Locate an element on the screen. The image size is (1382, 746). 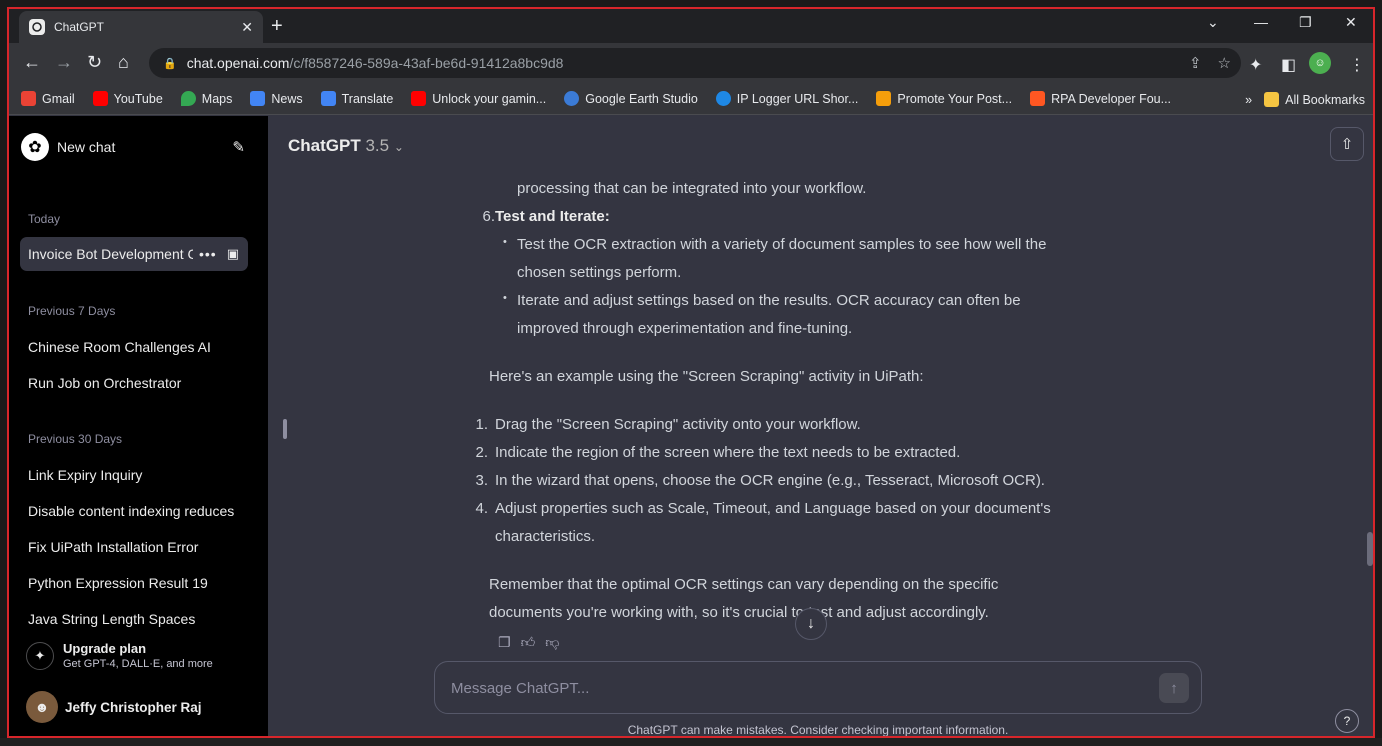
message-input is located at coordinates (791, 688).